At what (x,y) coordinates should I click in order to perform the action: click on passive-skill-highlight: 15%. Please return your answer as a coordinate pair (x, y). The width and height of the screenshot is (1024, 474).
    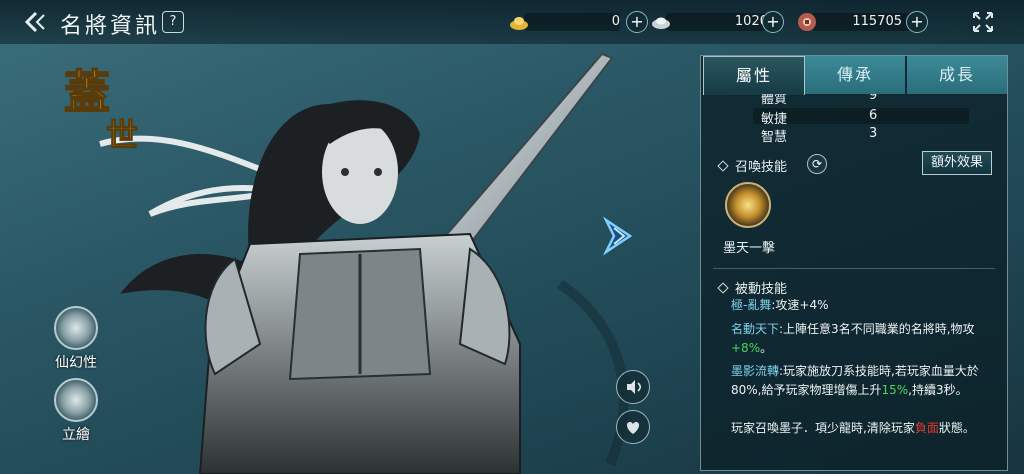
    Looking at the image, I should click on (895, 390).